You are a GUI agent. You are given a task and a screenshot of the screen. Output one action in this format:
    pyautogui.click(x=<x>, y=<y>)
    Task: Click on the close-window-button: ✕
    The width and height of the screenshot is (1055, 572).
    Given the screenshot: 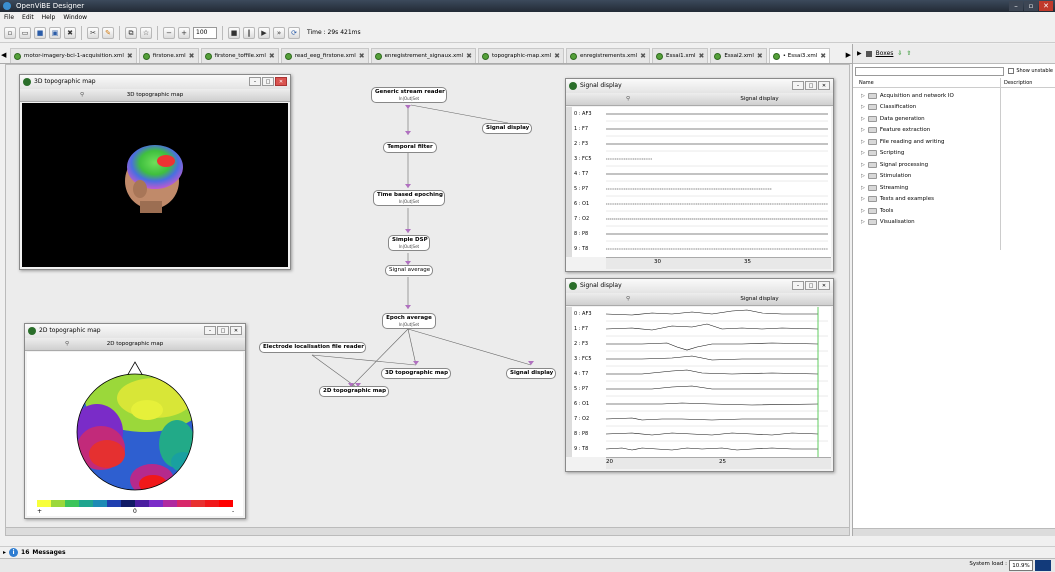 What is the action you would take?
    pyautogui.click(x=1046, y=6)
    